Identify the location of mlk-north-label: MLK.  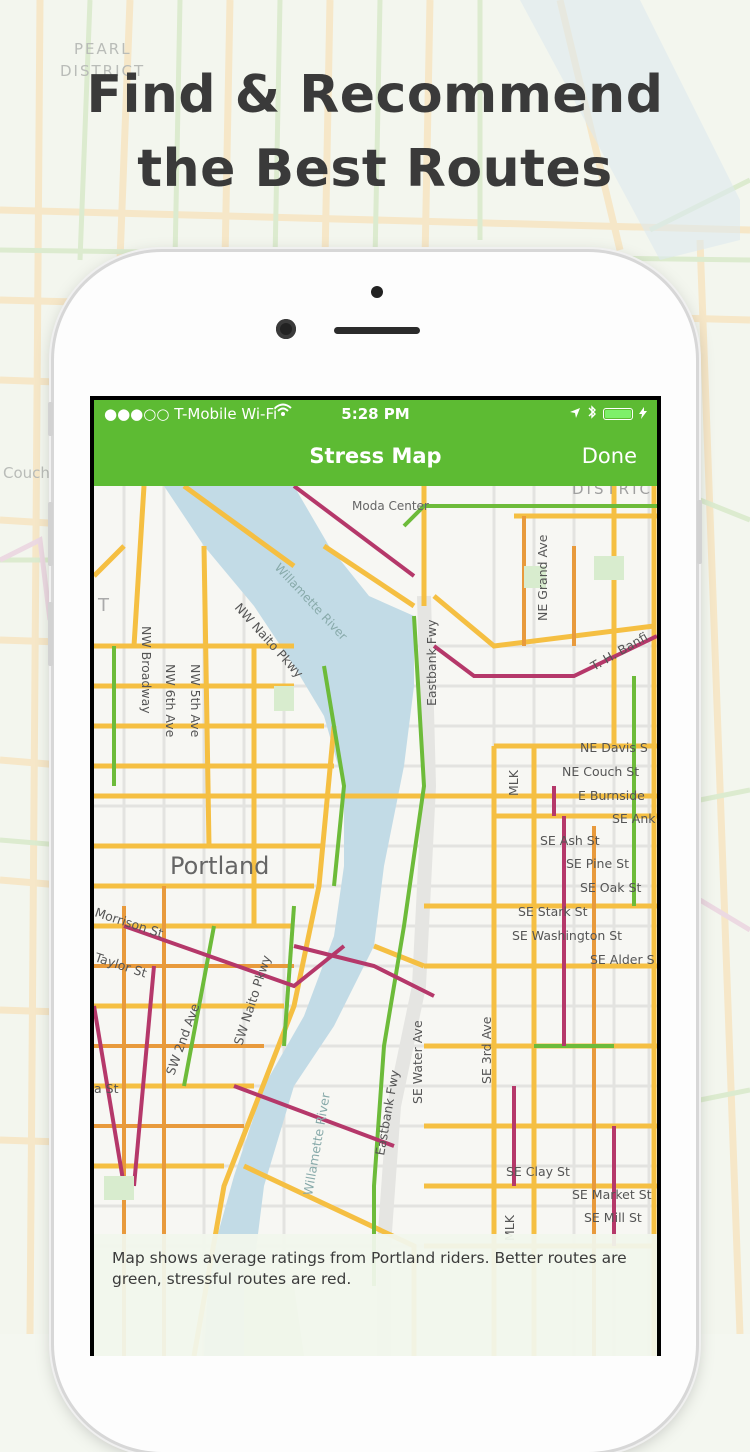
(513, 782).